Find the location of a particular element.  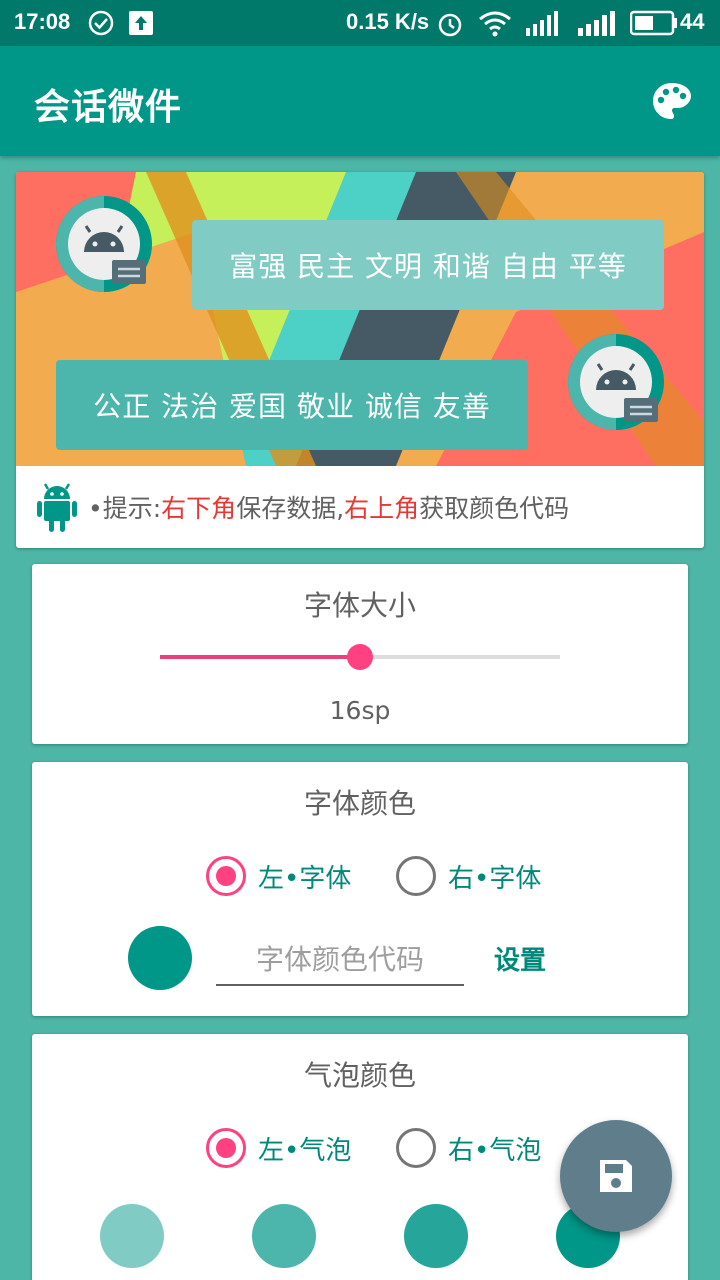

network-speed: 0.15 K/s is located at coordinates (388, 21).